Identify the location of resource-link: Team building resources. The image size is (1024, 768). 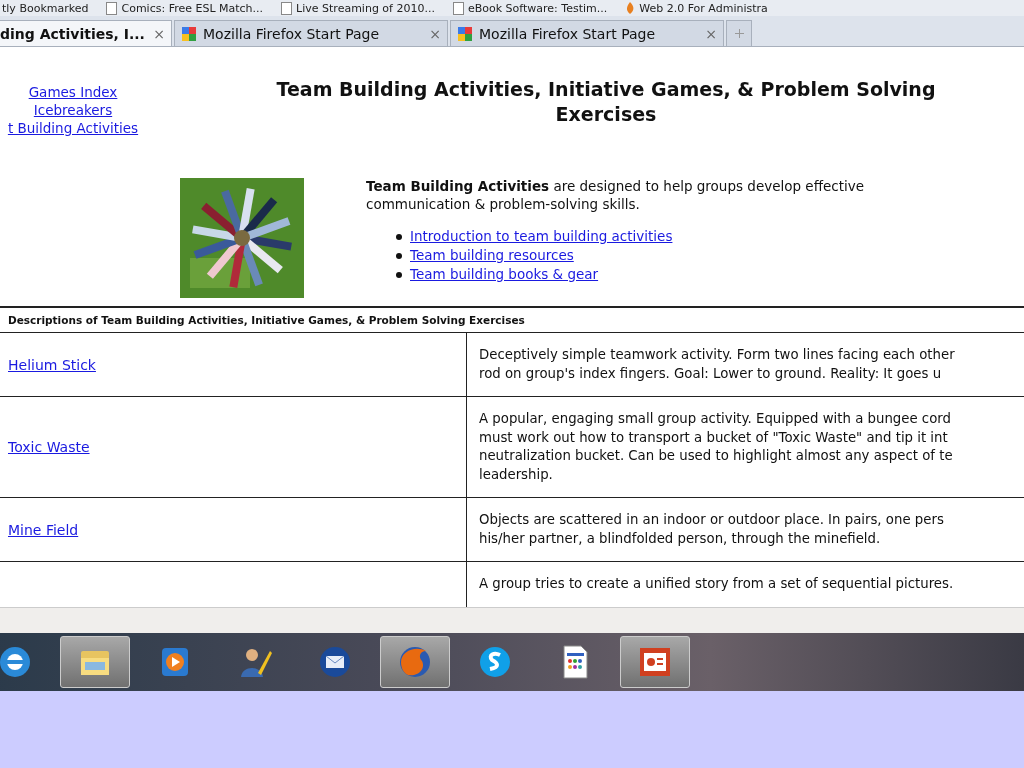
(492, 255).